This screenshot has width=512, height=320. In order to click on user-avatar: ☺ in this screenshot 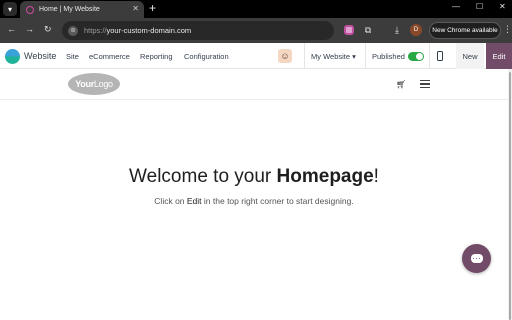, I will do `click(285, 56)`.